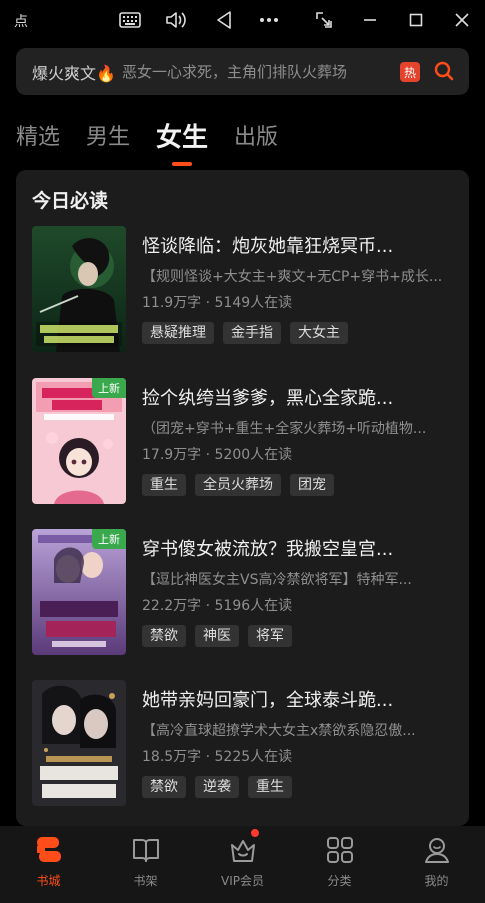 This screenshot has width=485, height=903. What do you see at coordinates (178, 333) in the screenshot?
I see `tag: 悬疑推理` at bounding box center [178, 333].